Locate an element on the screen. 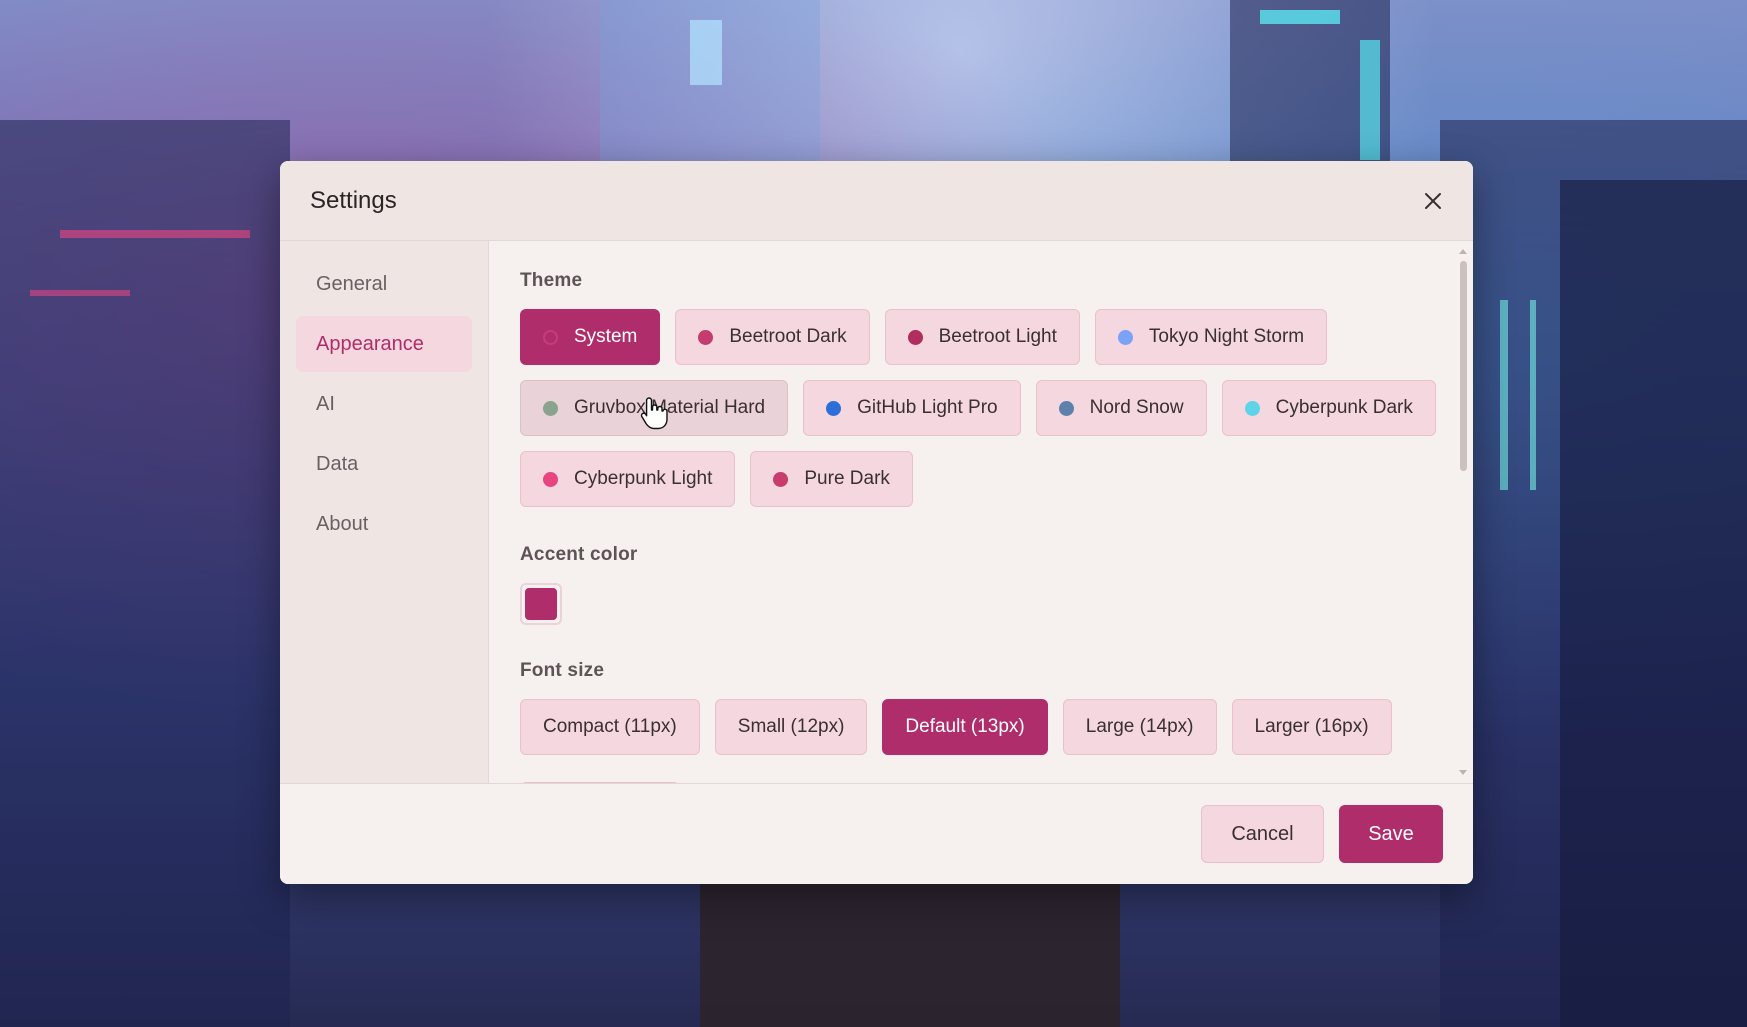 This screenshot has height=1027, width=1747. accent-color-fill is located at coordinates (541, 604).